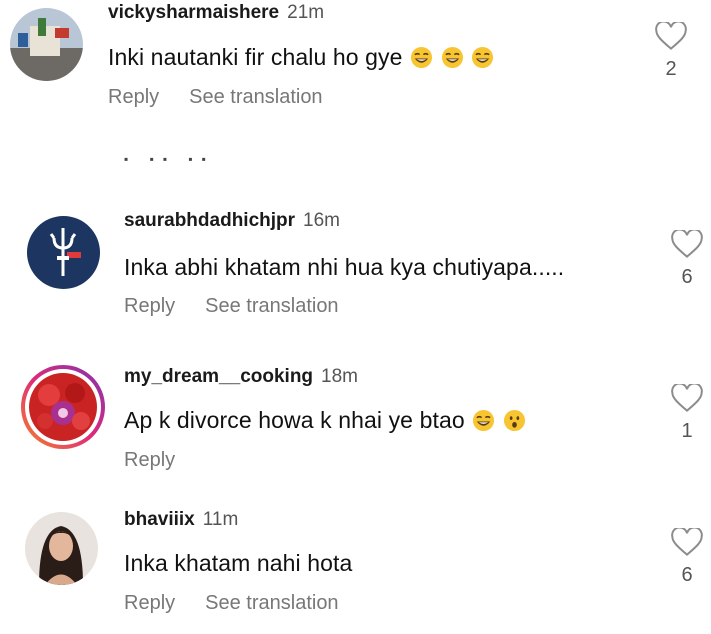  I want to click on username-text: vickysharmaishere, so click(193, 12).